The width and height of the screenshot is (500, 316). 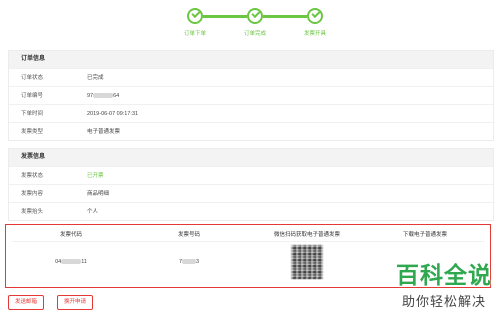 What do you see at coordinates (32, 114) in the screenshot?
I see `row-key: 下单时间` at bounding box center [32, 114].